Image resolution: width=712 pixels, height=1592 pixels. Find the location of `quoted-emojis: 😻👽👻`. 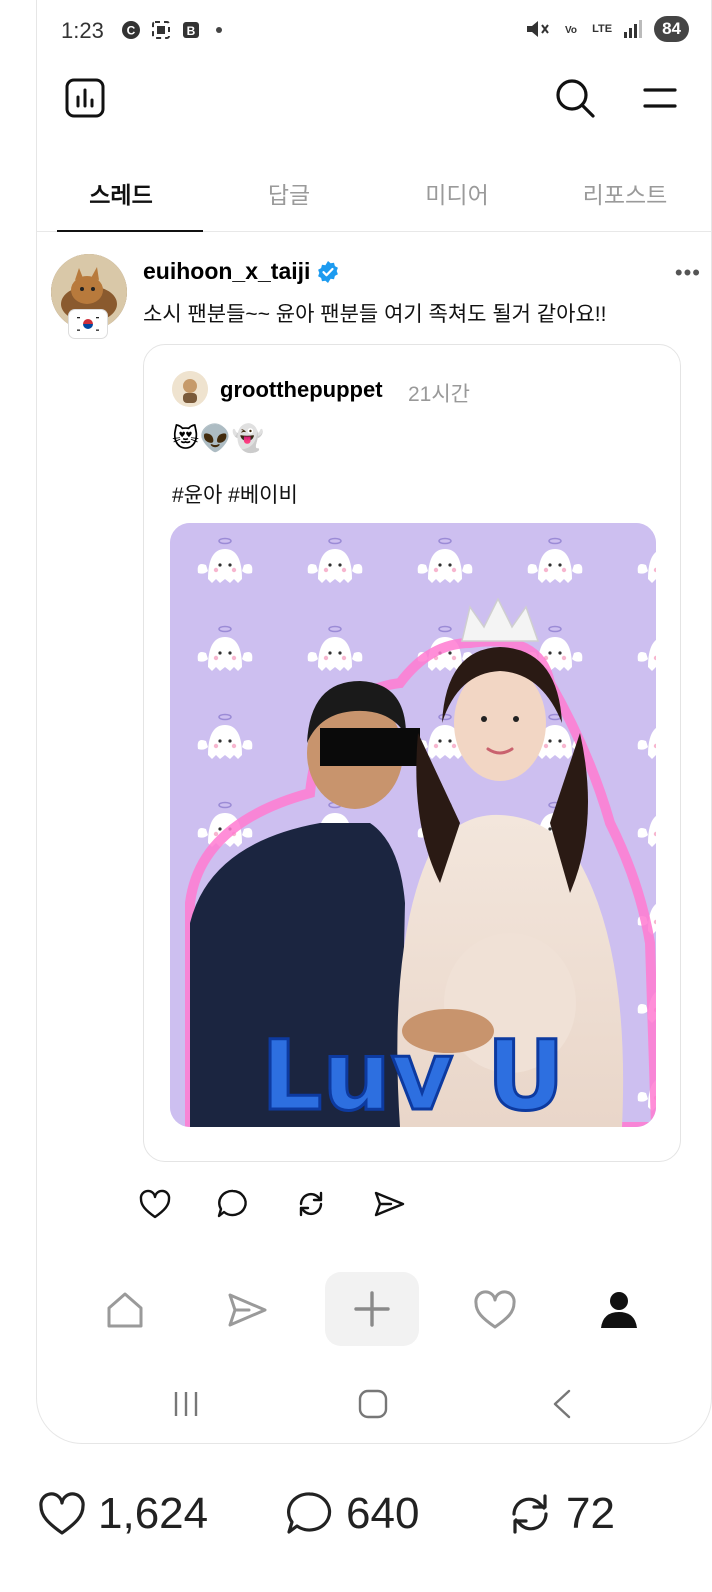

quoted-emojis: 😻👽👻 is located at coordinates (218, 438).